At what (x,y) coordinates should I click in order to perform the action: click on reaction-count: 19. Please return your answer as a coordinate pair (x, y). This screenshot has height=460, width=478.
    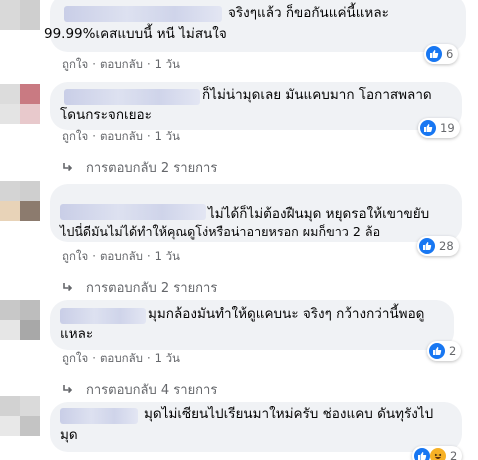
    Looking at the image, I should click on (447, 128).